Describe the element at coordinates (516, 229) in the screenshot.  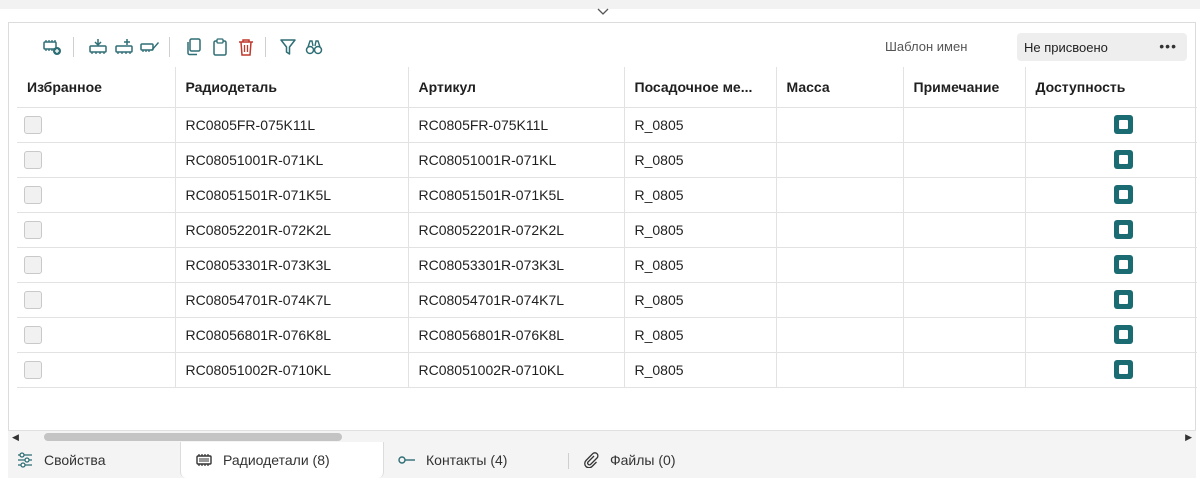
I see `article-cell: RC08052201R-072K2L` at that location.